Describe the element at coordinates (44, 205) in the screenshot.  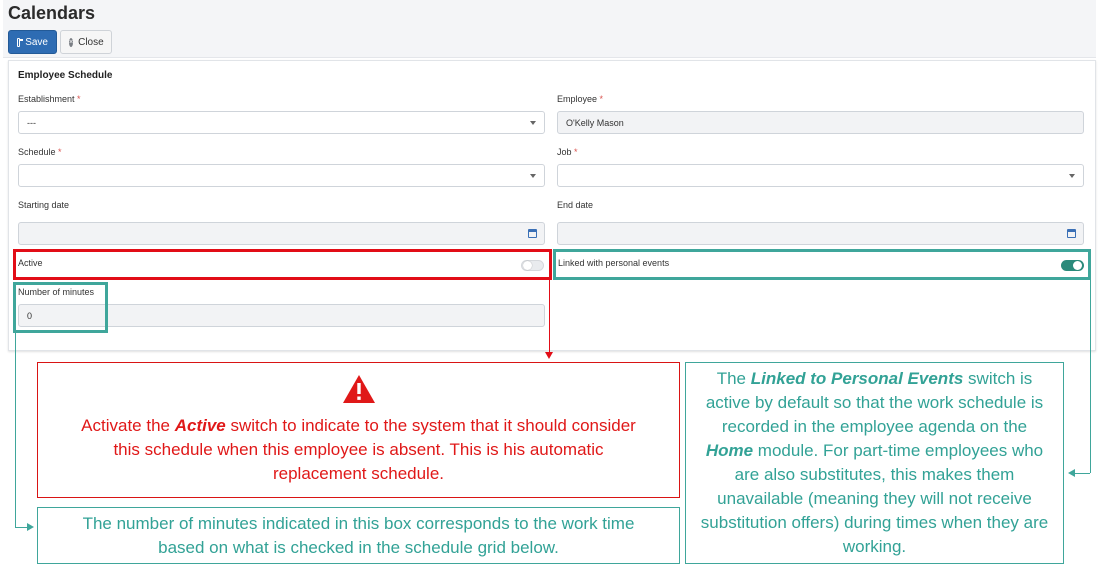
I see `starting-date-label: Starting date` at that location.